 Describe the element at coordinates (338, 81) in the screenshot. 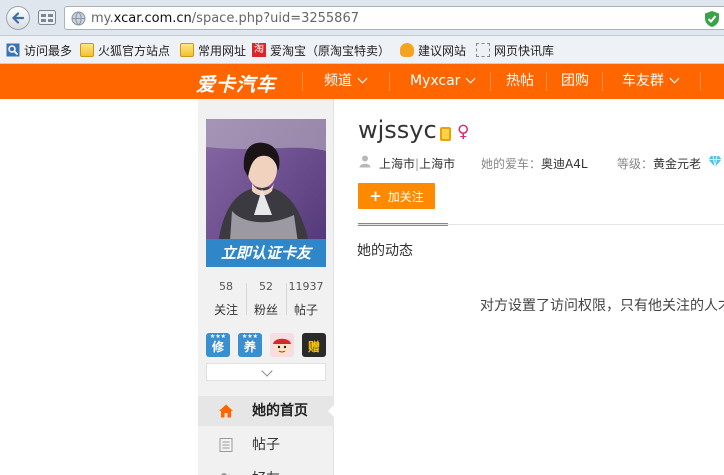

I see `nav-label: 频道` at that location.